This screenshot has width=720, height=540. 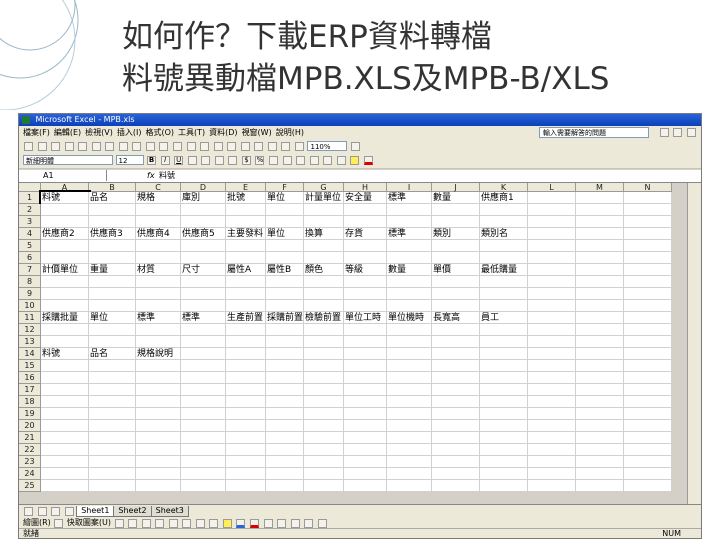 I want to click on column-header: K, so click(x=504, y=187).